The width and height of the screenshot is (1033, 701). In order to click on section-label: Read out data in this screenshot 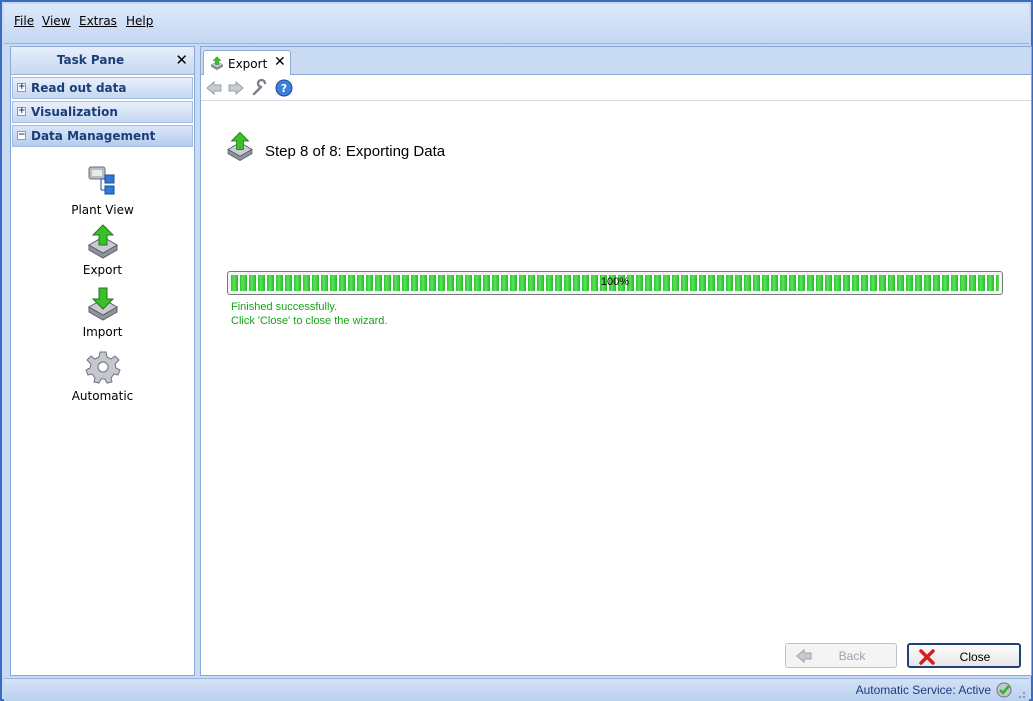, I will do `click(79, 88)`.